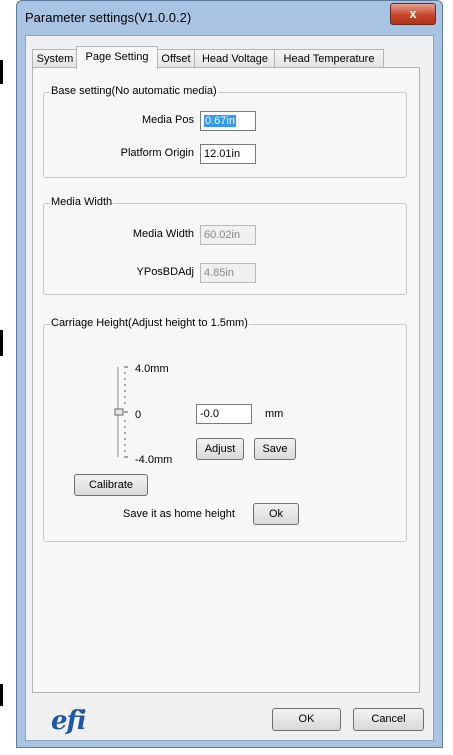 The height and width of the screenshot is (755, 453). What do you see at coordinates (157, 153) in the screenshot?
I see `platform-origin-label: Platform Origin` at bounding box center [157, 153].